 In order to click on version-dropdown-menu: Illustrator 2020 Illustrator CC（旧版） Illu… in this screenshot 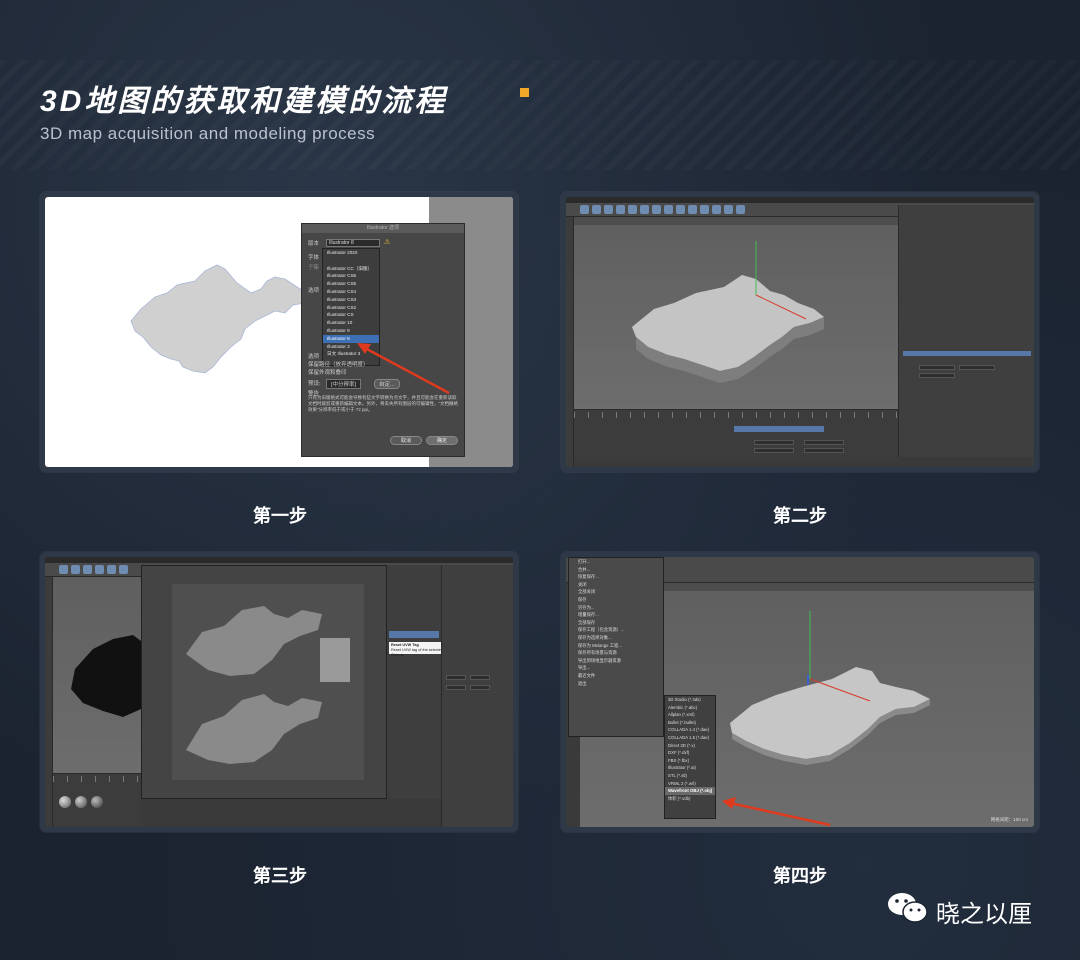, I will do `click(351, 307)`.